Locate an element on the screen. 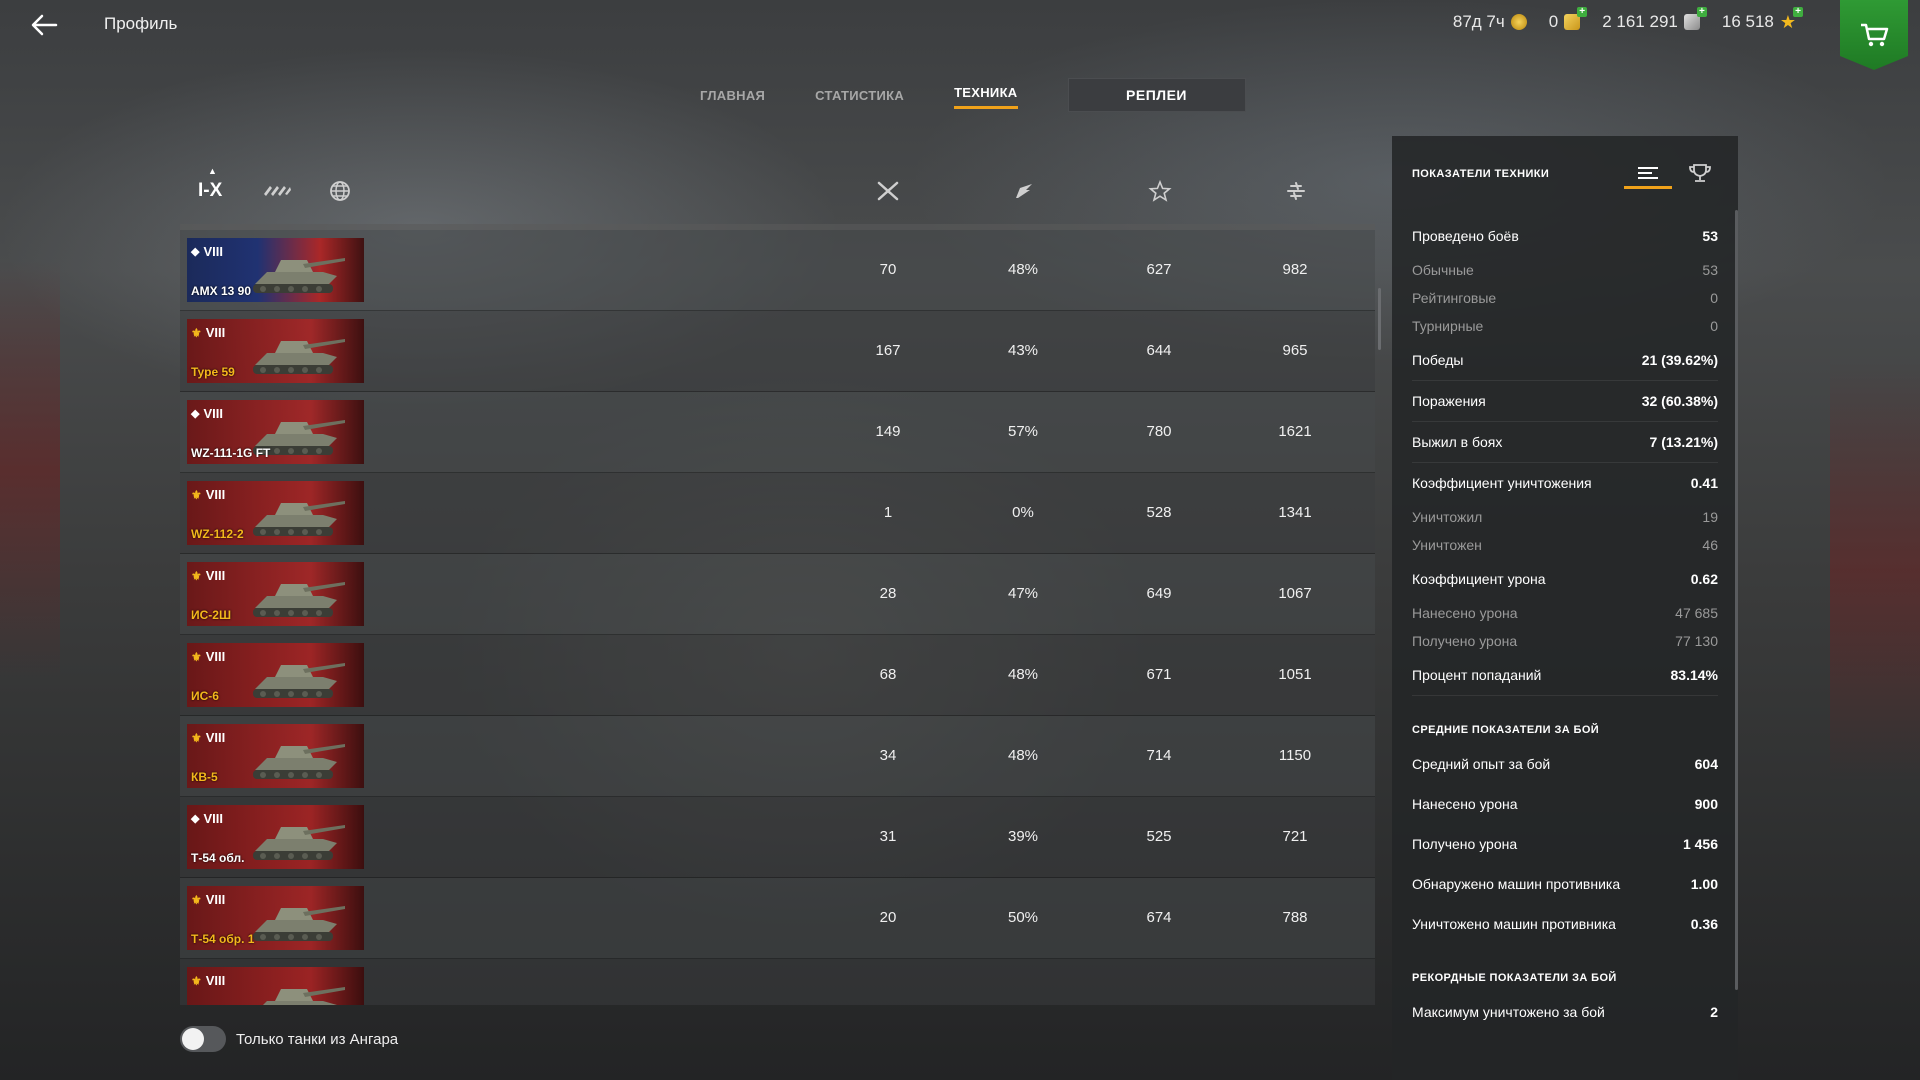 This screenshot has height=1080, width=1920. stat-label: Рейтинговые is located at coordinates (1454, 298).